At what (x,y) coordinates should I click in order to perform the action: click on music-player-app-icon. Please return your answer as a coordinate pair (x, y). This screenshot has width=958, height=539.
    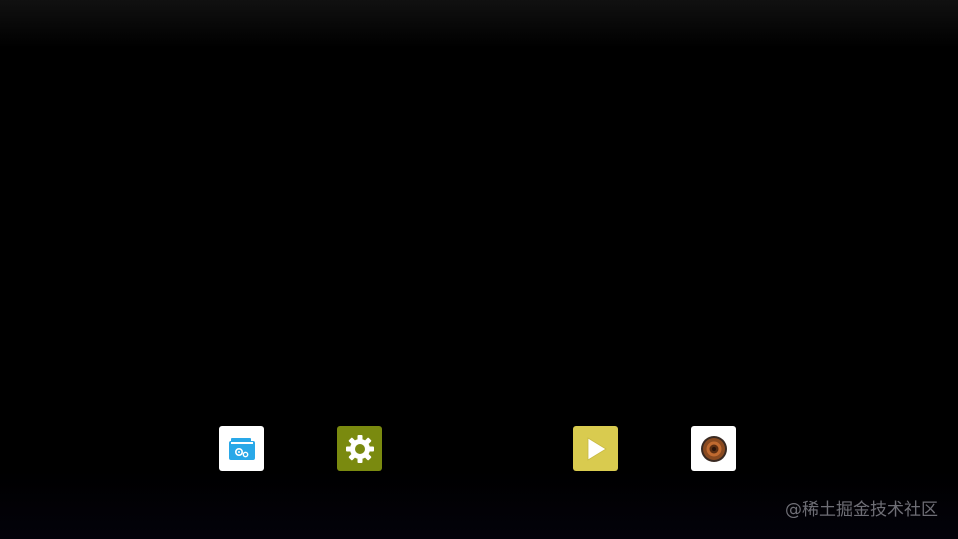
    Looking at the image, I should click on (713, 448).